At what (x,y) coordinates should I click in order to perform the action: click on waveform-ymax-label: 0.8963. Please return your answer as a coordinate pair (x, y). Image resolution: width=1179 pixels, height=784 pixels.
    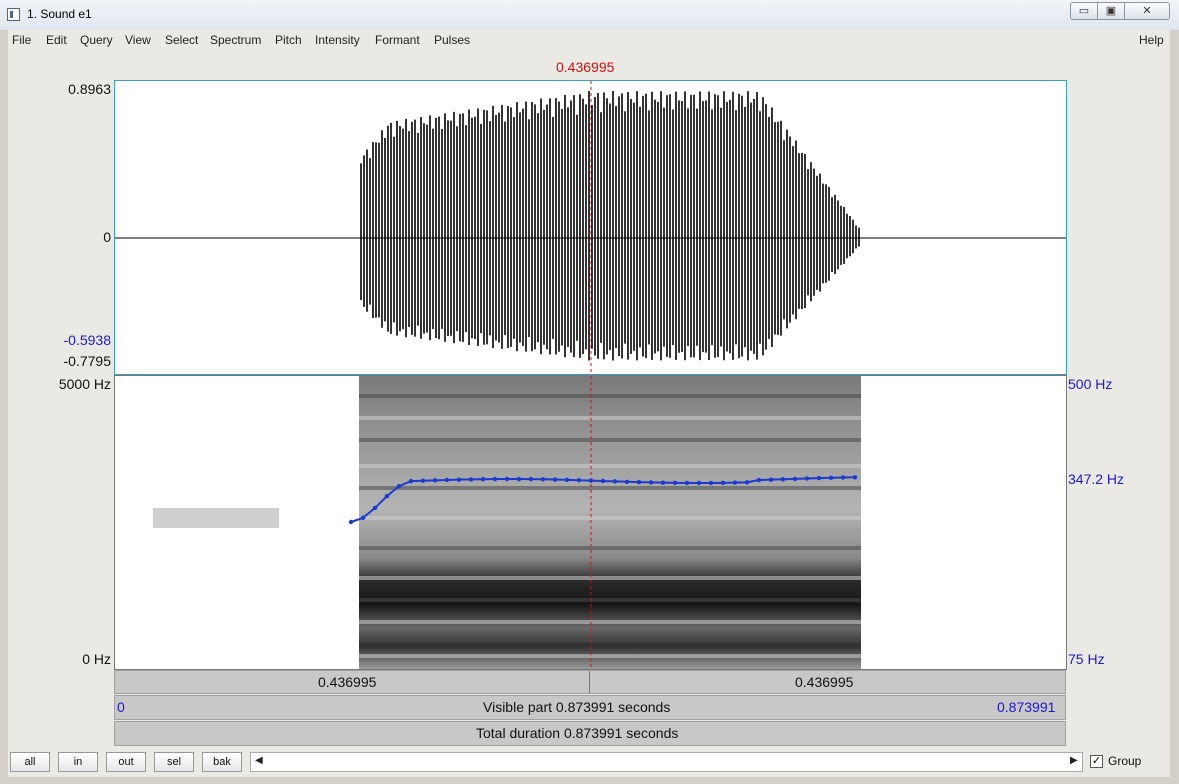
    Looking at the image, I should click on (89, 89).